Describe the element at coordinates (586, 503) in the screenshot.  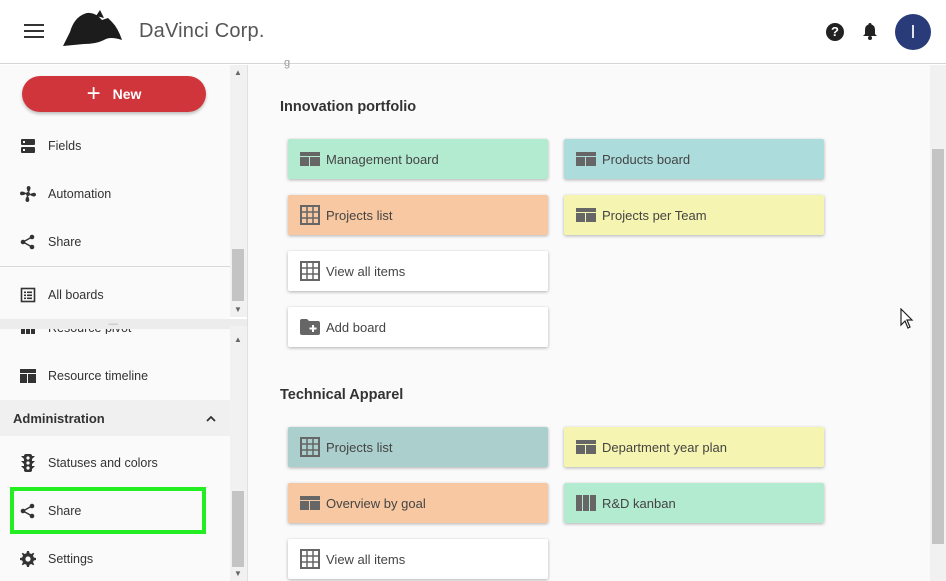
I see `kanban-icon` at that location.